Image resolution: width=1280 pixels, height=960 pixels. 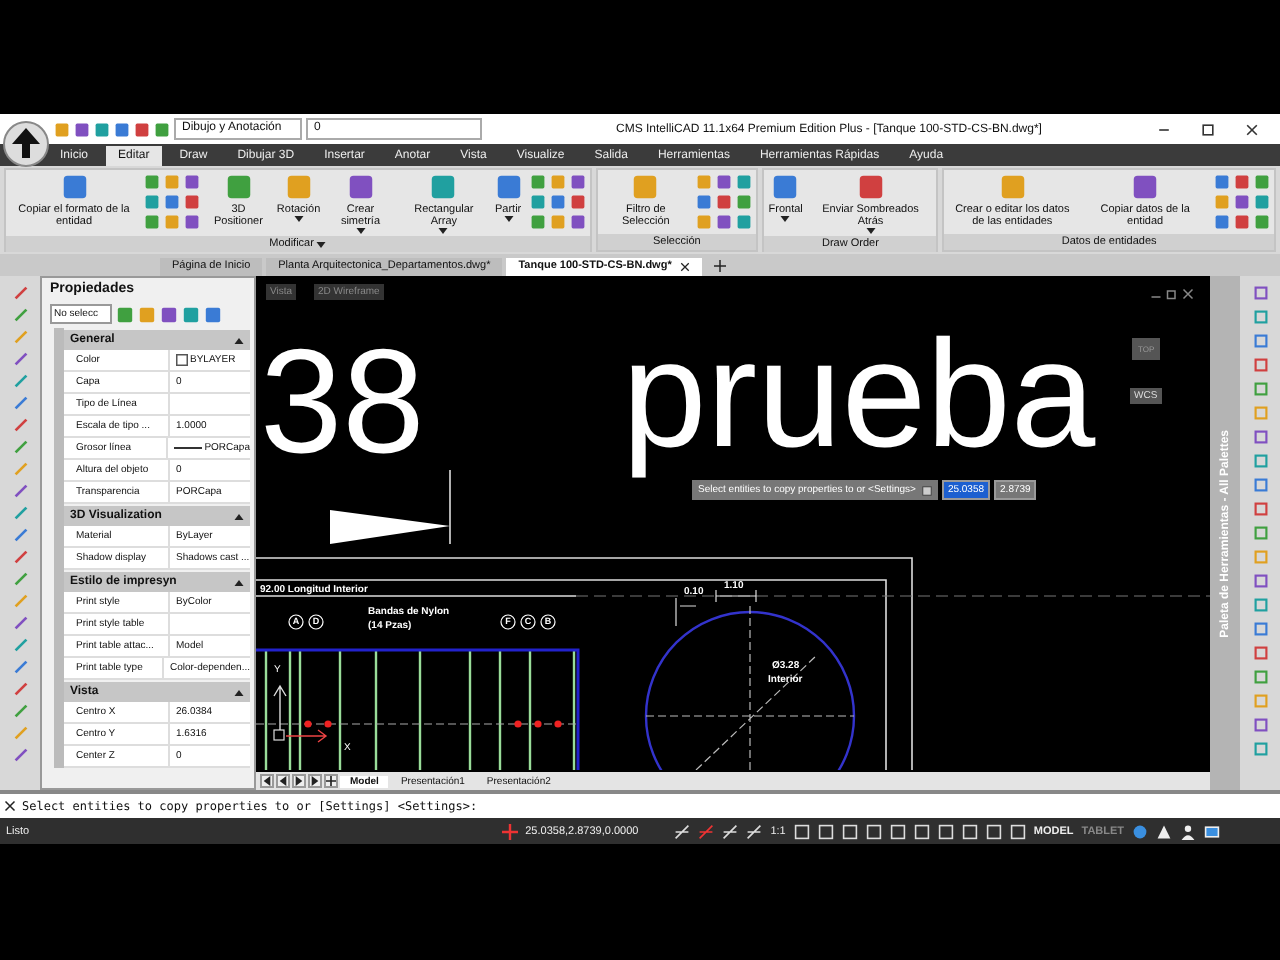 What do you see at coordinates (300, 713) in the screenshot?
I see `ucs-axis-icon` at bounding box center [300, 713].